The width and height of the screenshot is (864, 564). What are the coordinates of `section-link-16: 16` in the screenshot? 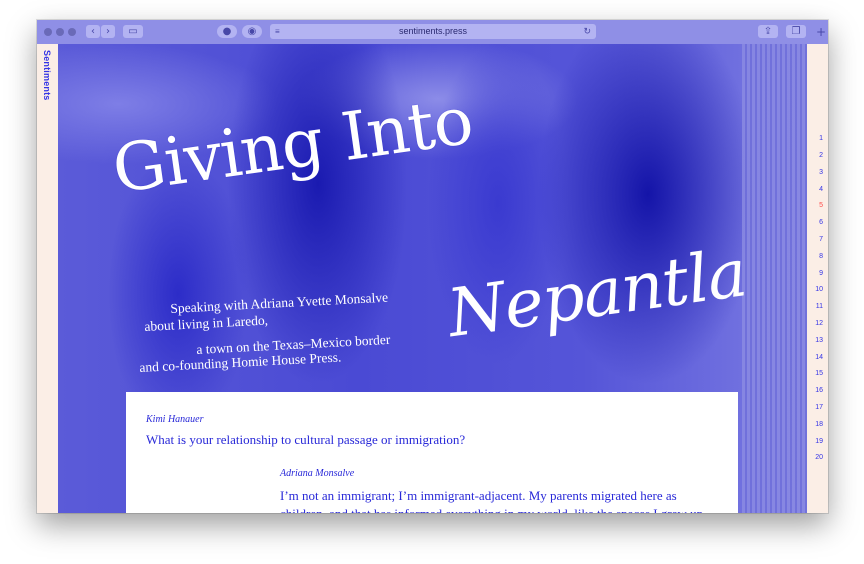 It's located at (815, 391).